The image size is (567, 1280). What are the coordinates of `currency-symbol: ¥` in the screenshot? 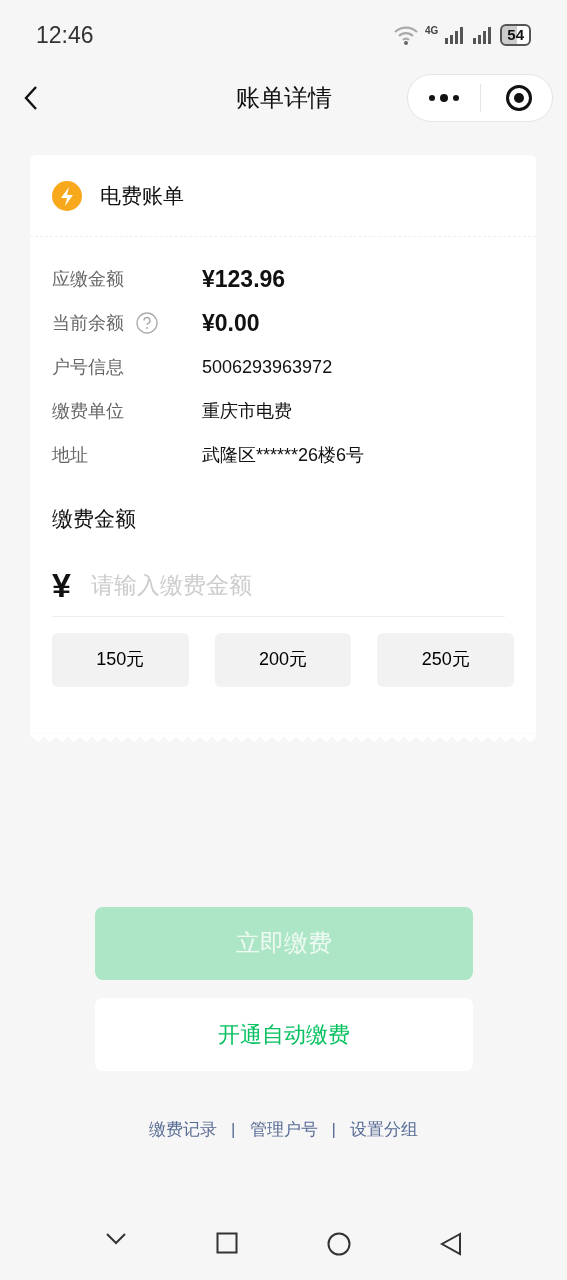 It's located at (61, 585).